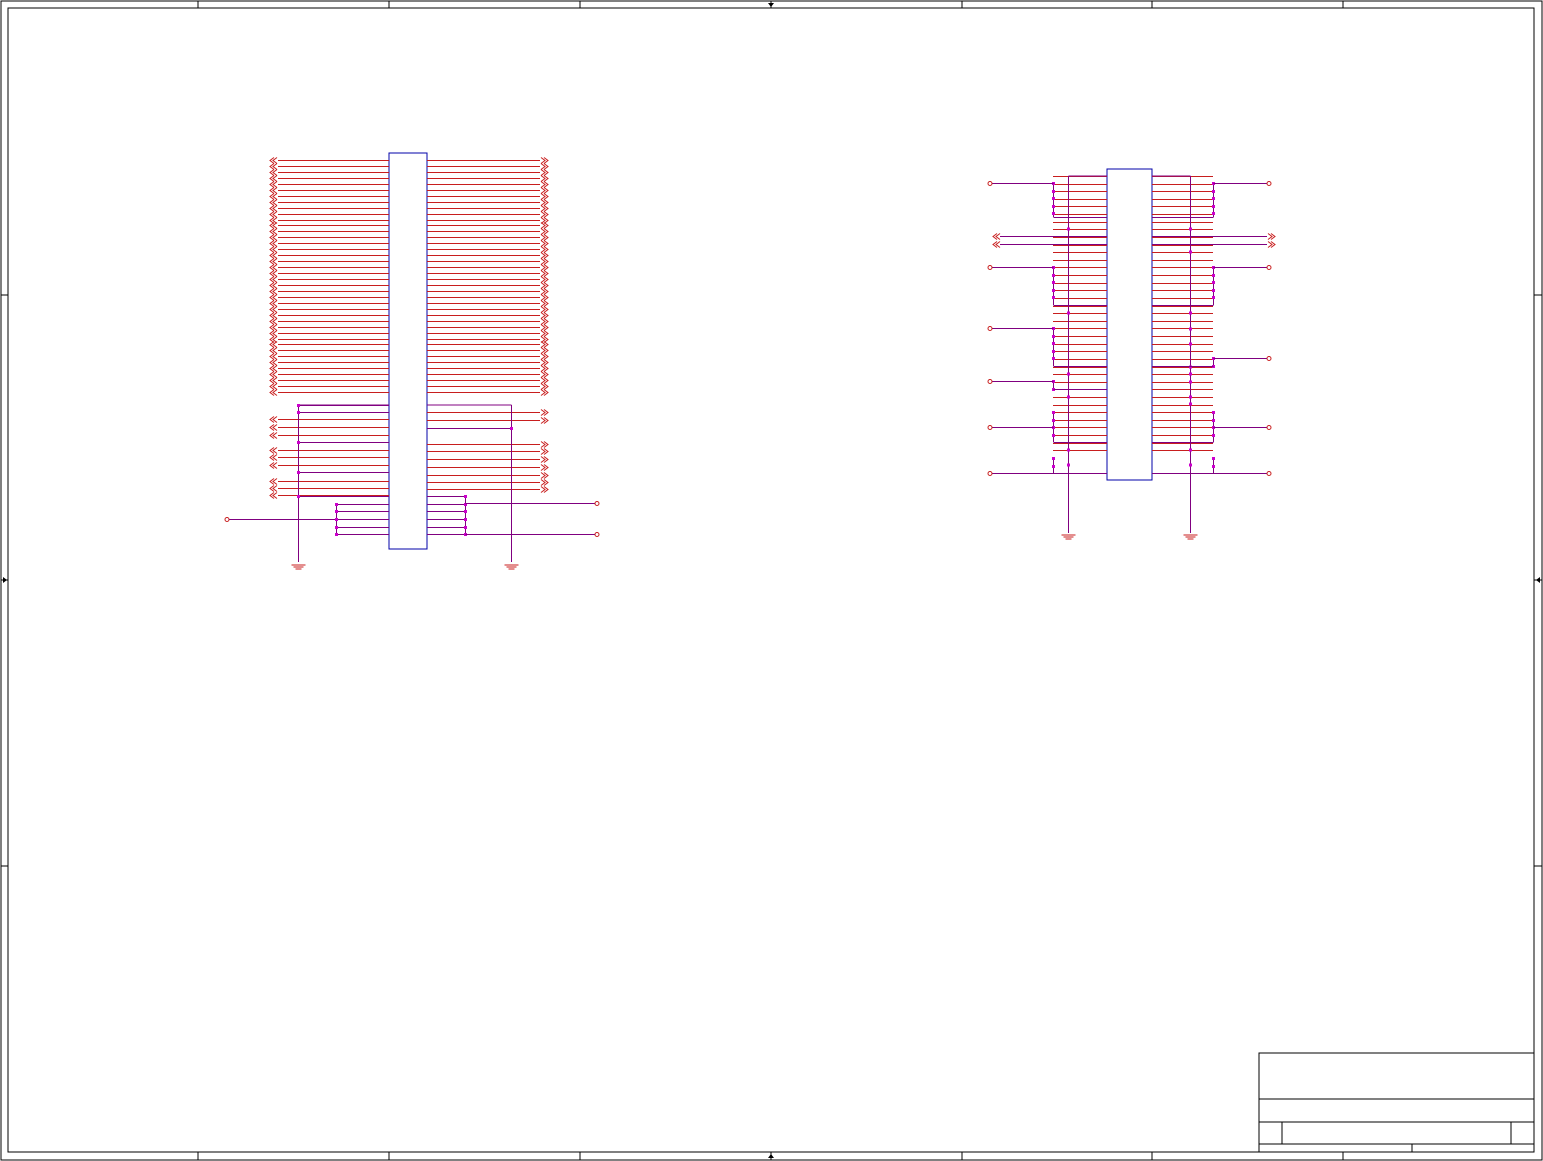  What do you see at coordinates (412, 361) in the screenshot?
I see `left-connector-block` at bounding box center [412, 361].